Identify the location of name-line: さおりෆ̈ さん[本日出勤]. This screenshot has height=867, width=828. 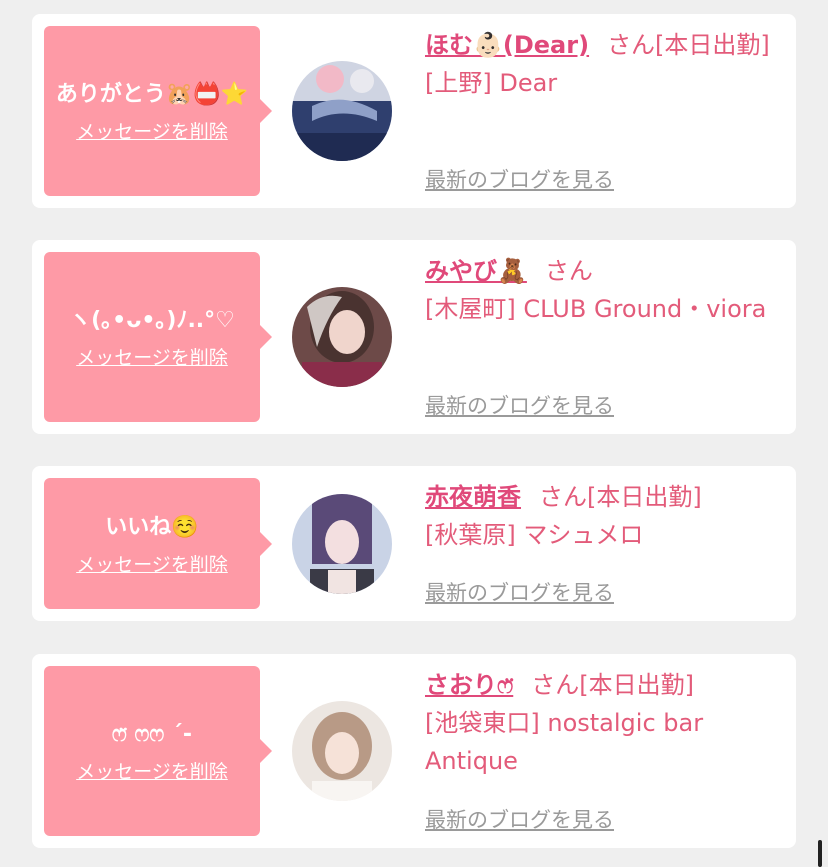
(600, 685).